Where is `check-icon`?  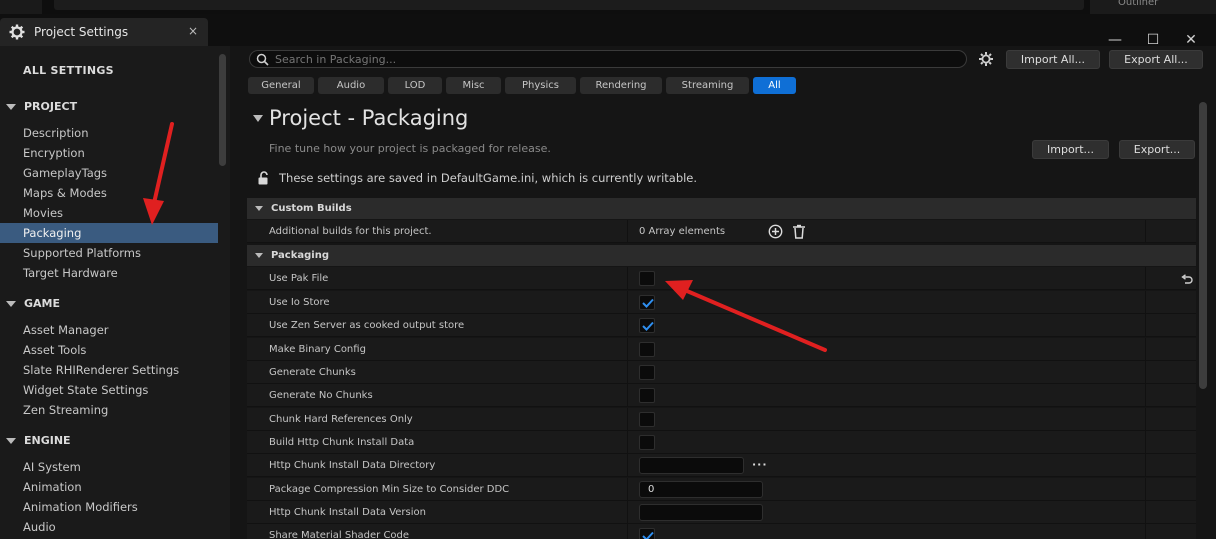 check-icon is located at coordinates (648, 326).